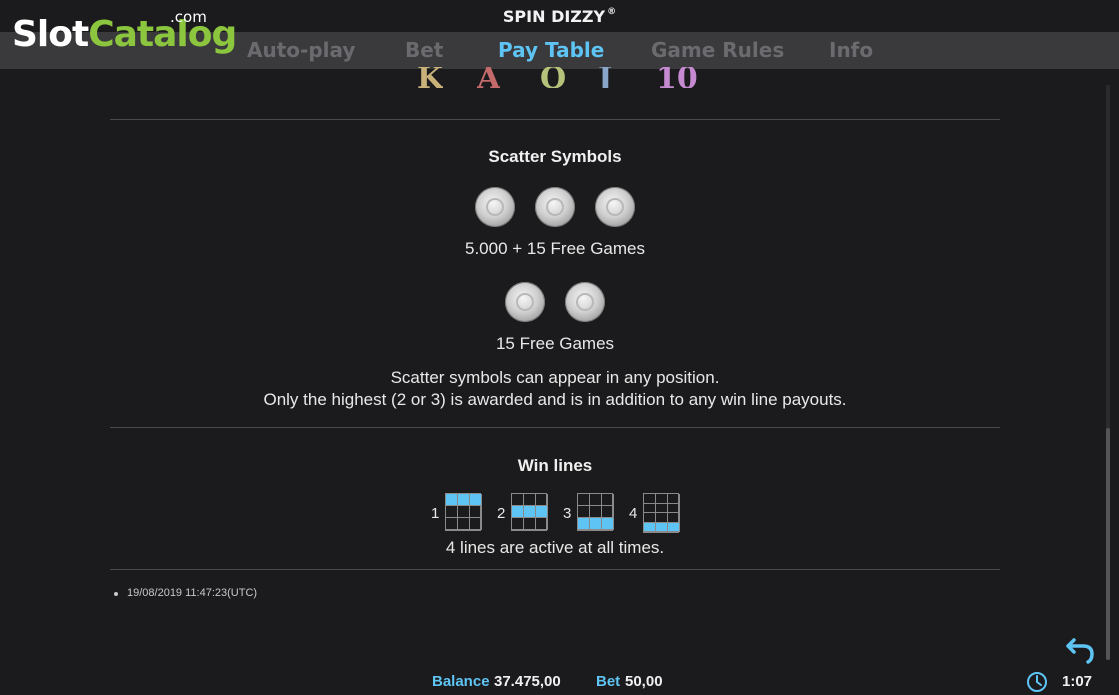  I want to click on scatter-pay-3: 5.000 + 15 Free Games, so click(555, 248).